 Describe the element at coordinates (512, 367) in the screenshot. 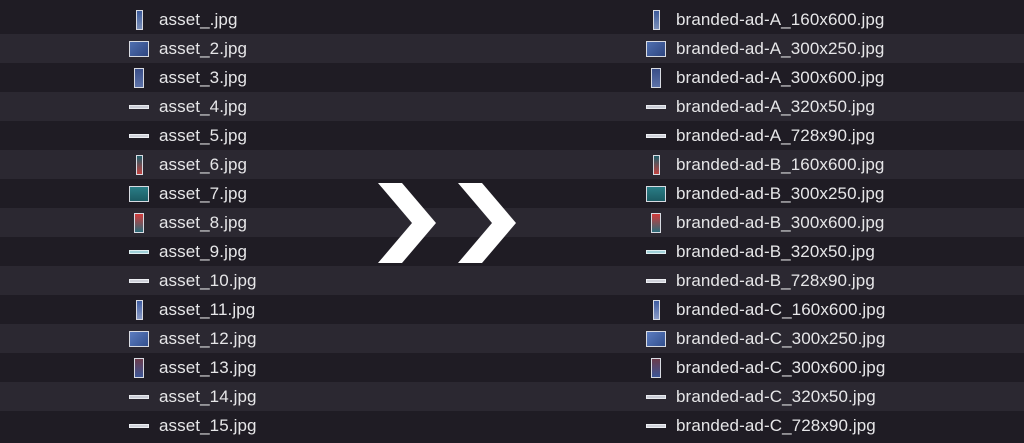

I see `table-row: asset_13.jpg branded-ad-C_300x600.jpg` at that location.